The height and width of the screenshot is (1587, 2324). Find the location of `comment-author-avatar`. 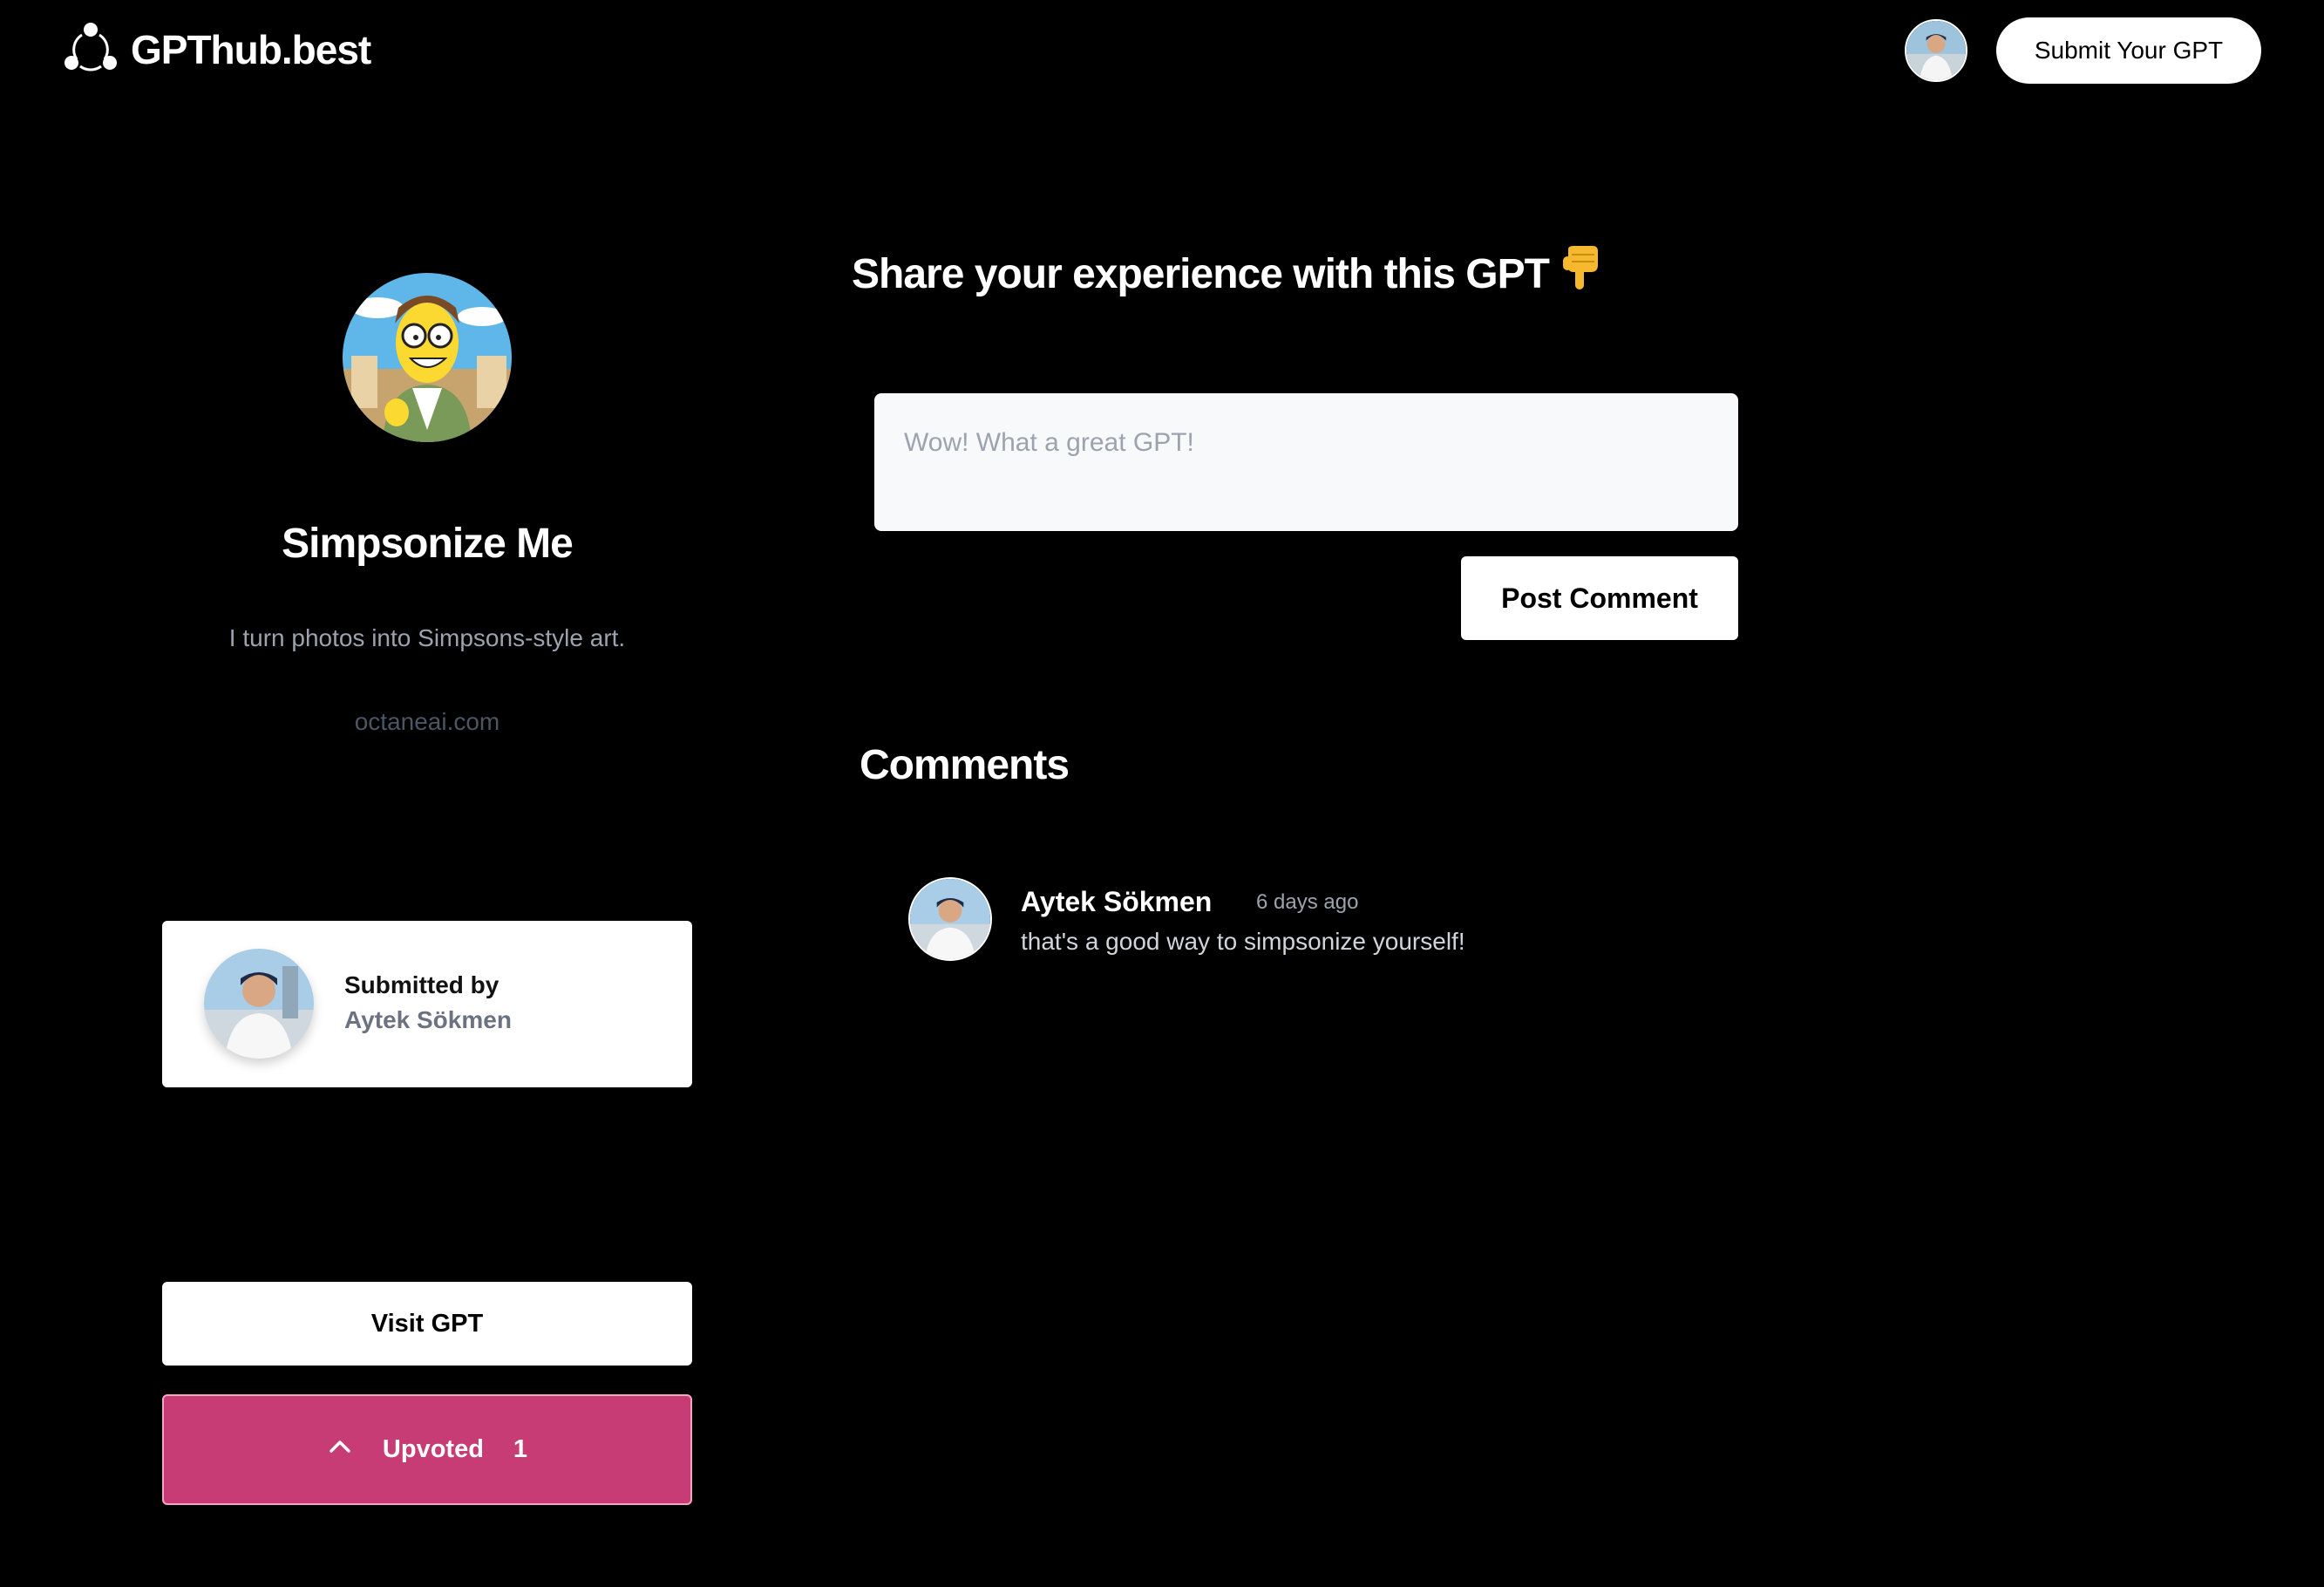

comment-author-avatar is located at coordinates (950, 919).